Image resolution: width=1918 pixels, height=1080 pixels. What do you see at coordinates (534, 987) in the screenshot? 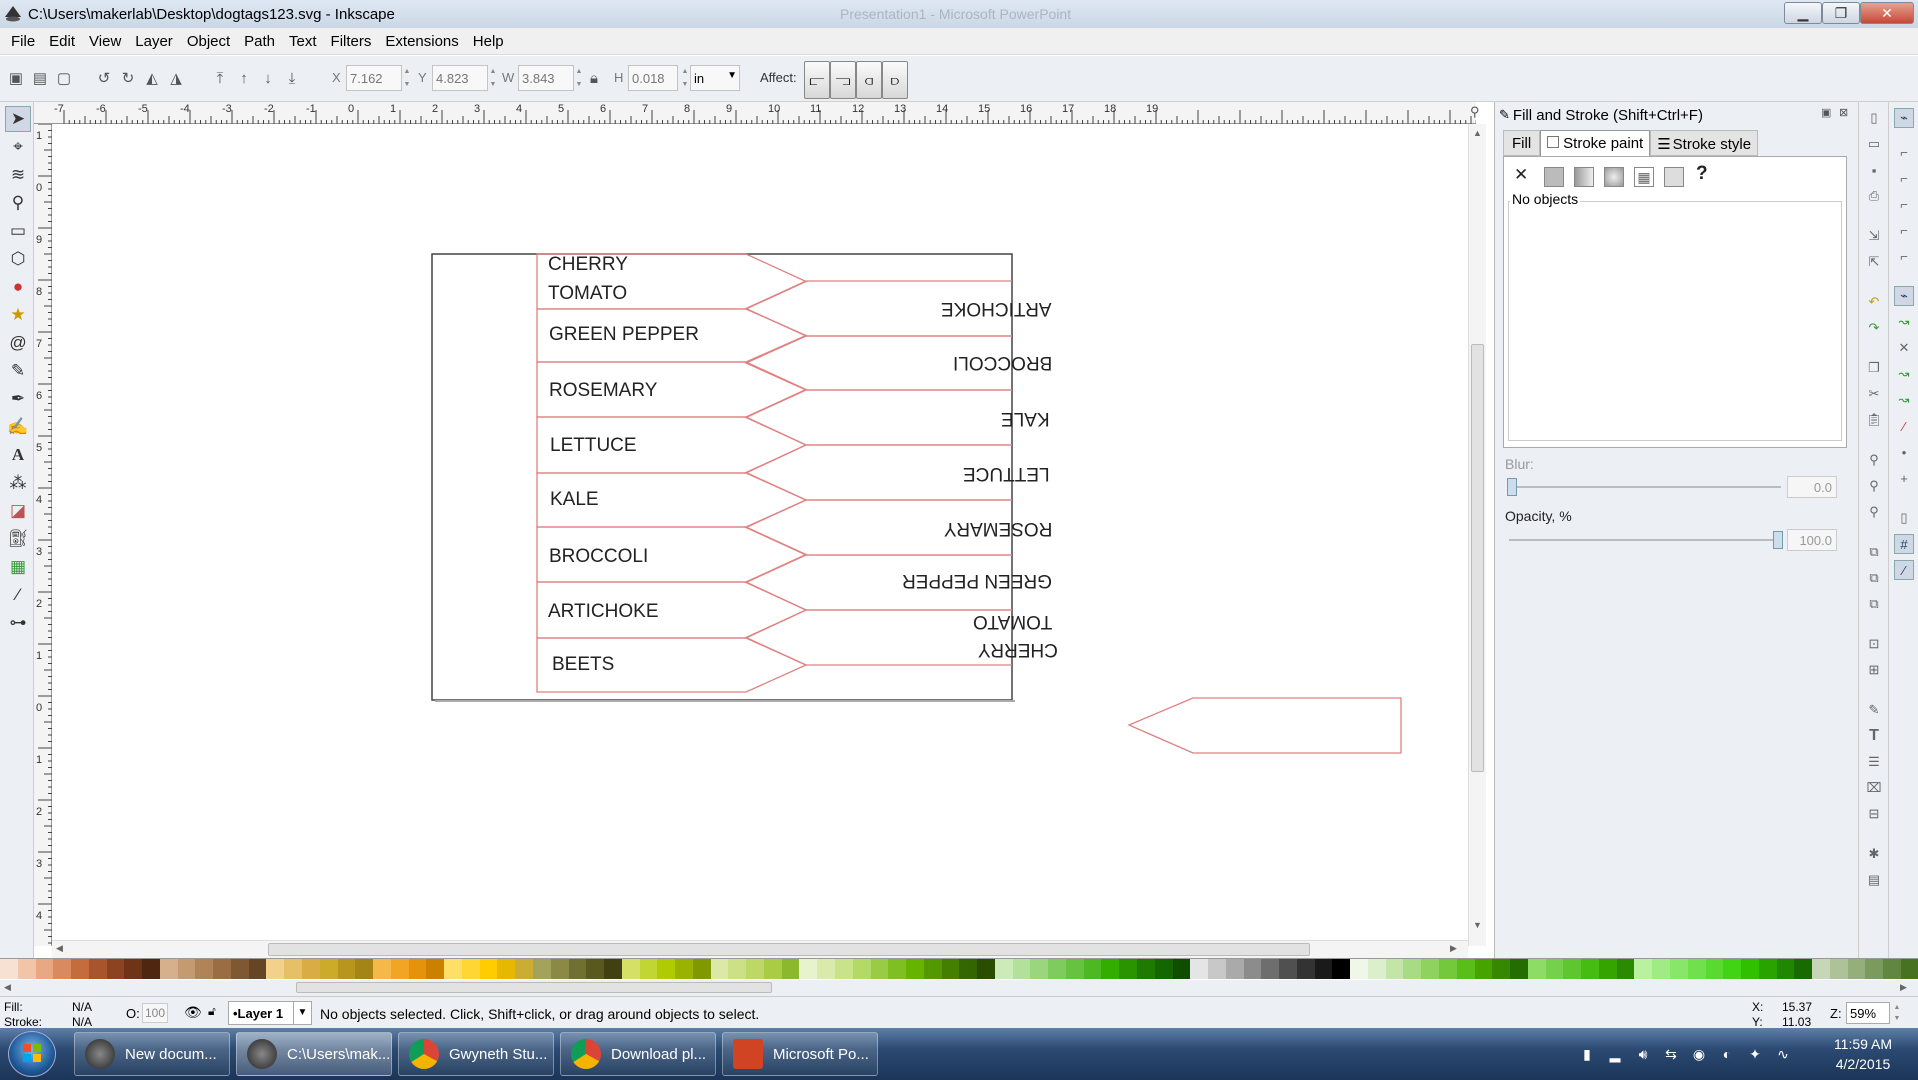
I see `palette-scroll-thumb` at bounding box center [534, 987].